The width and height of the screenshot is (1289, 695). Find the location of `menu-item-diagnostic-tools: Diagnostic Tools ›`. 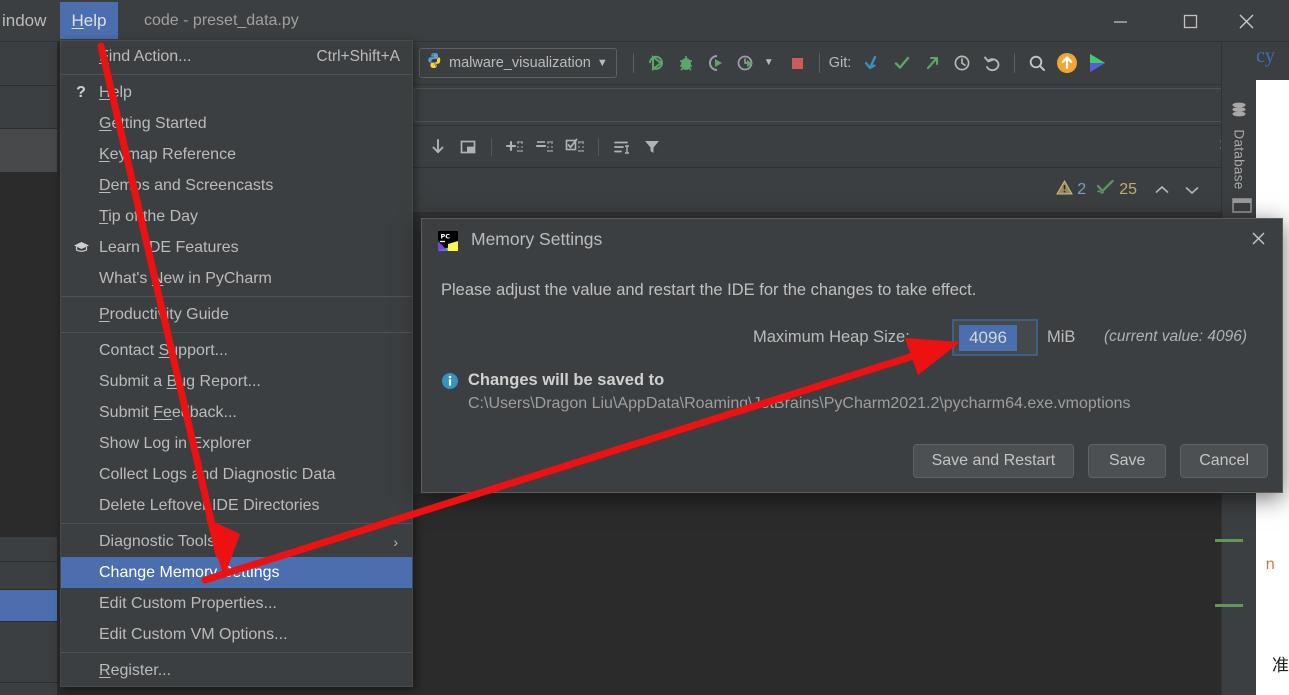

menu-item-diagnostic-tools: Diagnostic Tools › is located at coordinates (236, 541).